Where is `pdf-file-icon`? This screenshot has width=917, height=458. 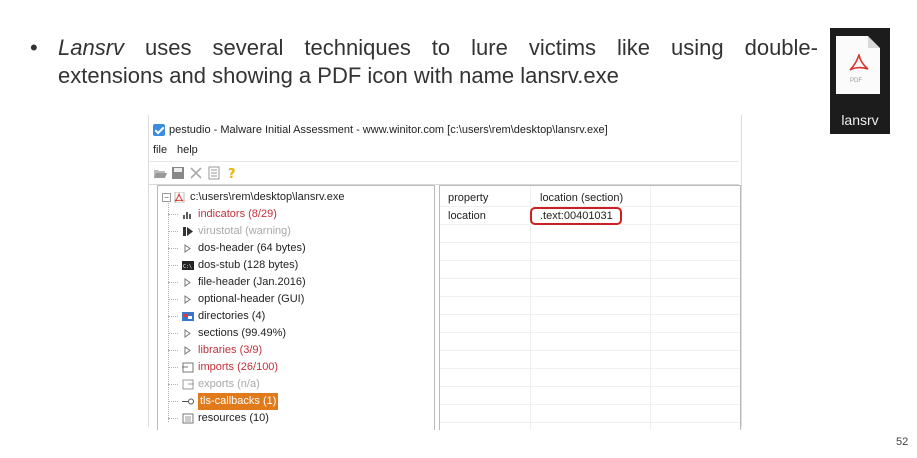
pdf-file-icon is located at coordinates (179, 197).